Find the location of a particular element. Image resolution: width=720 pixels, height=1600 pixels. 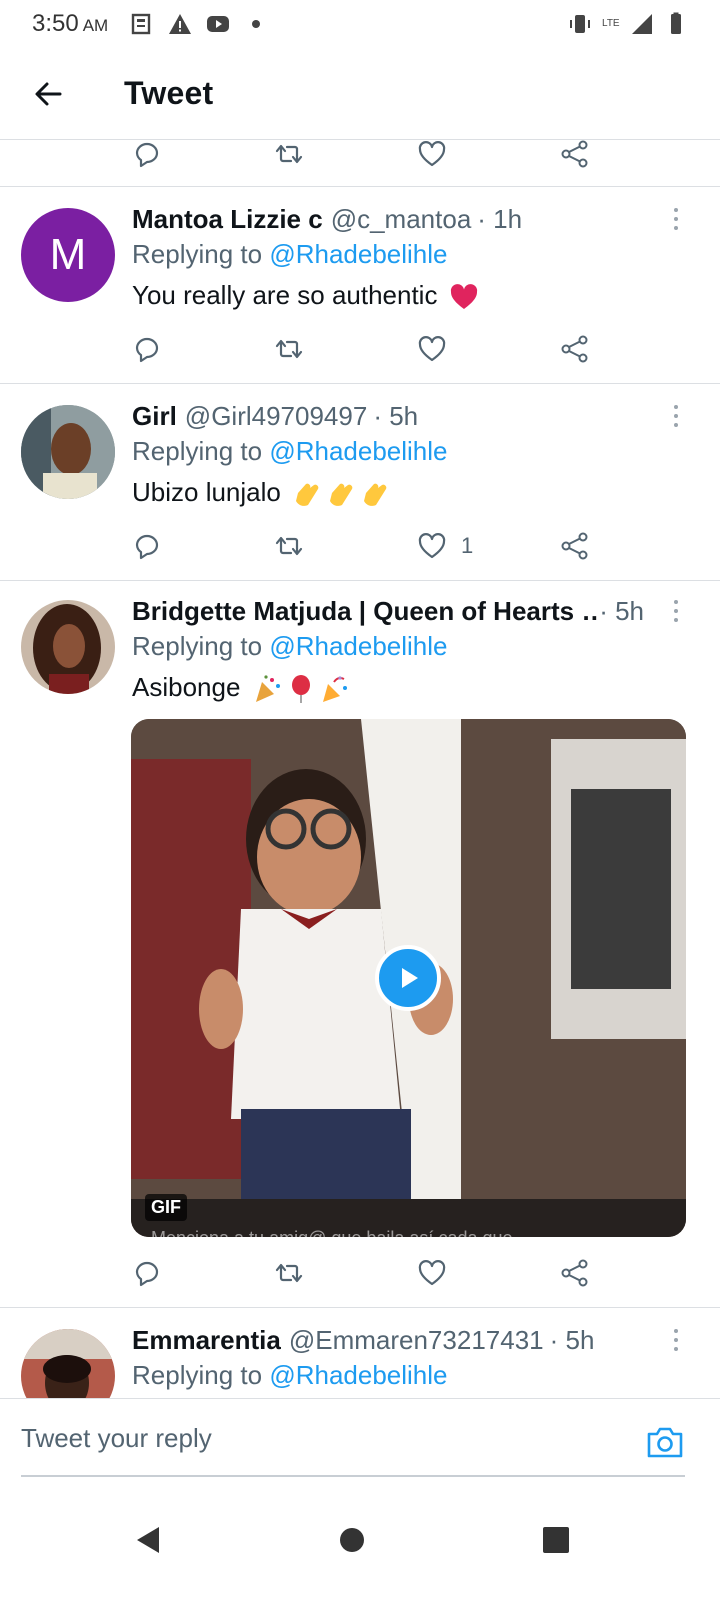

reply-underline is located at coordinates (353, 1476).